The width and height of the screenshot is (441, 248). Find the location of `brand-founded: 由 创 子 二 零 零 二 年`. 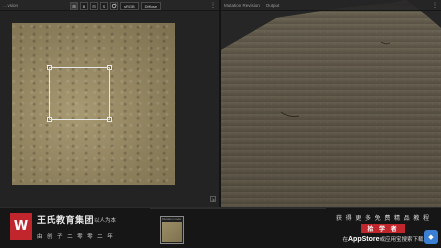

brand-founded: 由 创 子 二 零 零 二 年 is located at coordinates (76, 237).